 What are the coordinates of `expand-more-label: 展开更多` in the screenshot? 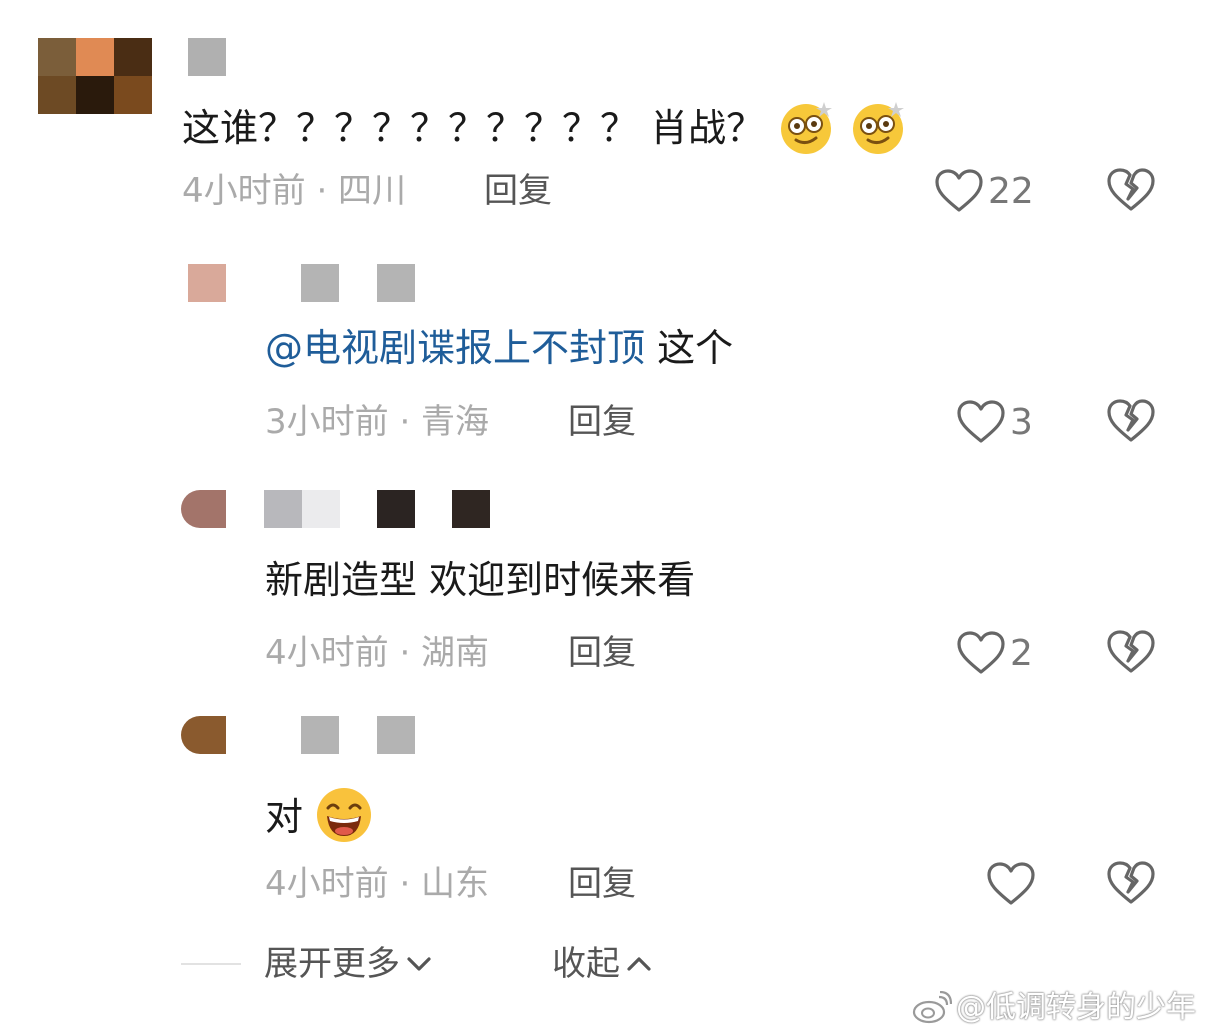 It's located at (332, 964).